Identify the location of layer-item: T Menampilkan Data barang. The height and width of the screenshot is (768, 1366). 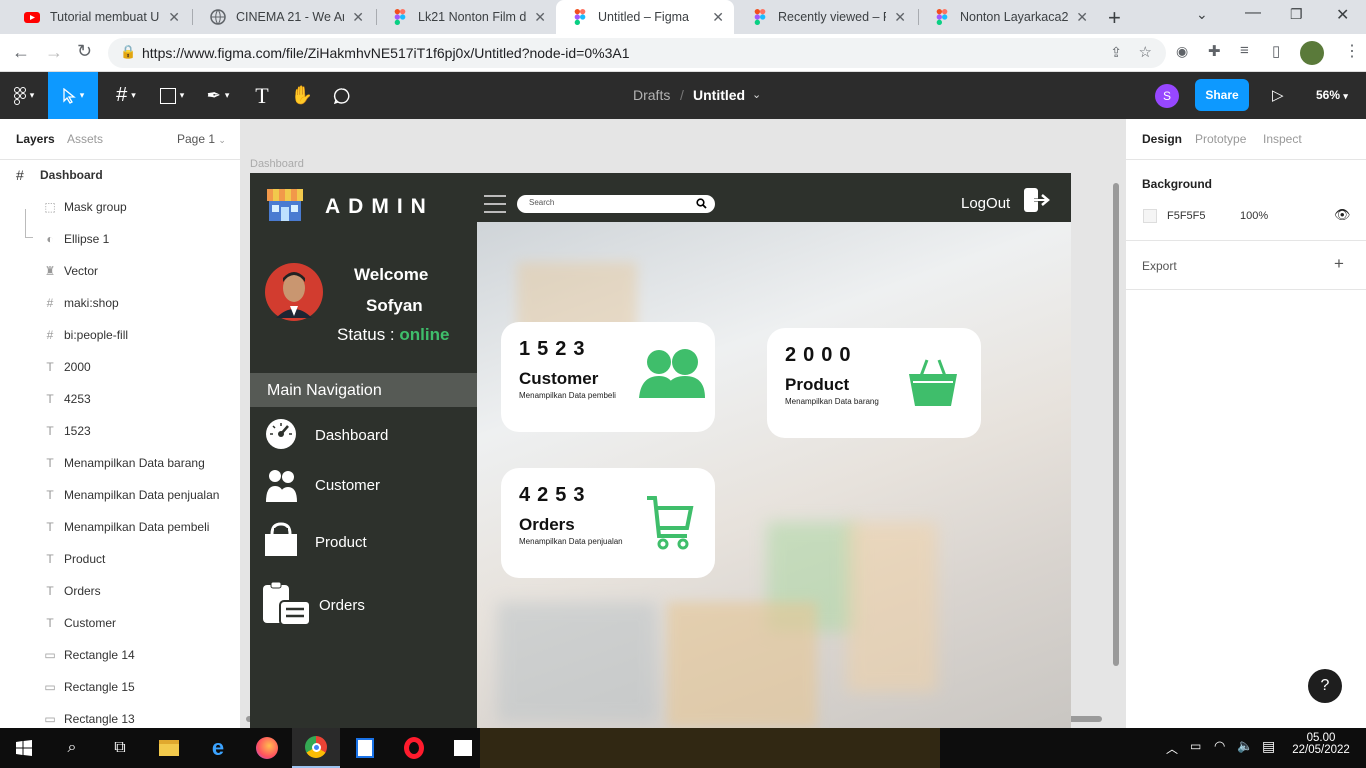
(120, 463).